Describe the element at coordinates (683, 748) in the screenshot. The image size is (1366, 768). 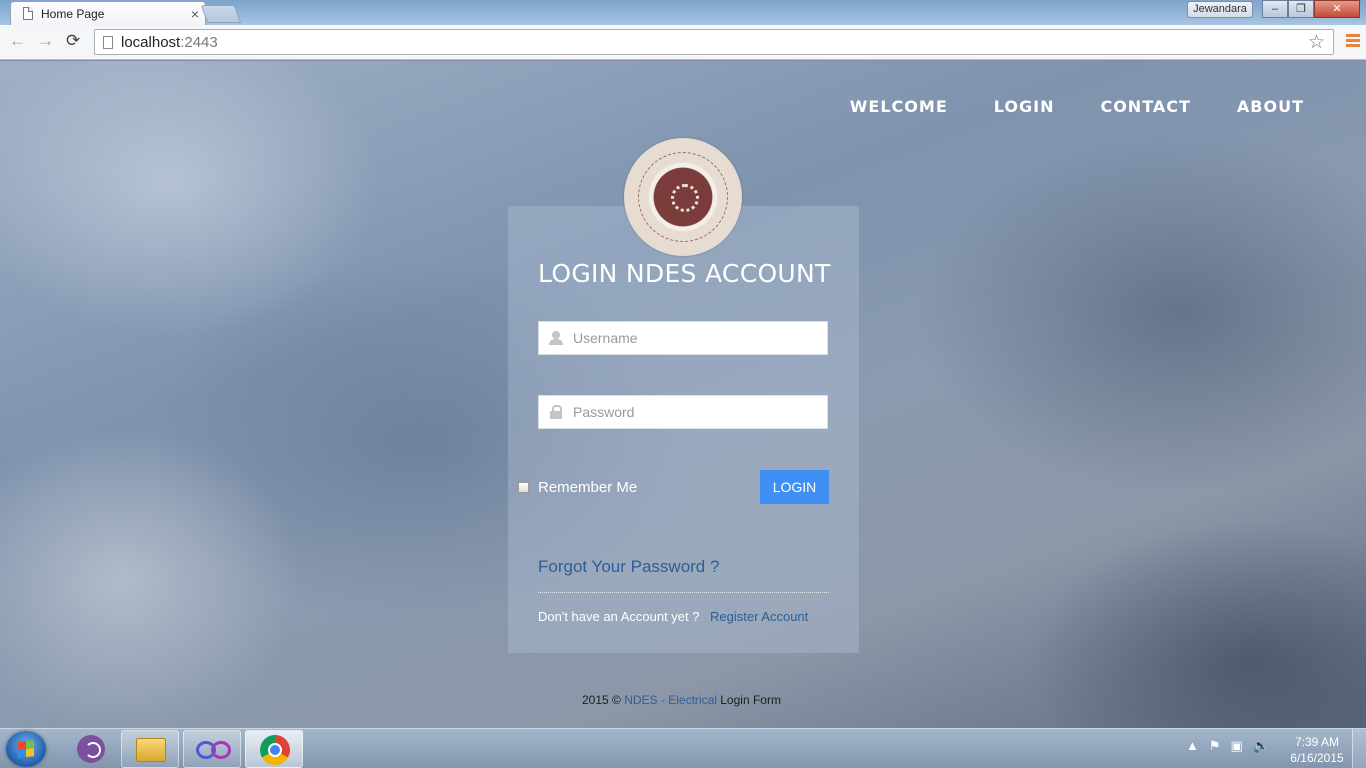
I see `taskbar: ▲ ⚑ ▣ 🔈 7:39 AM 6/16/2015` at that location.